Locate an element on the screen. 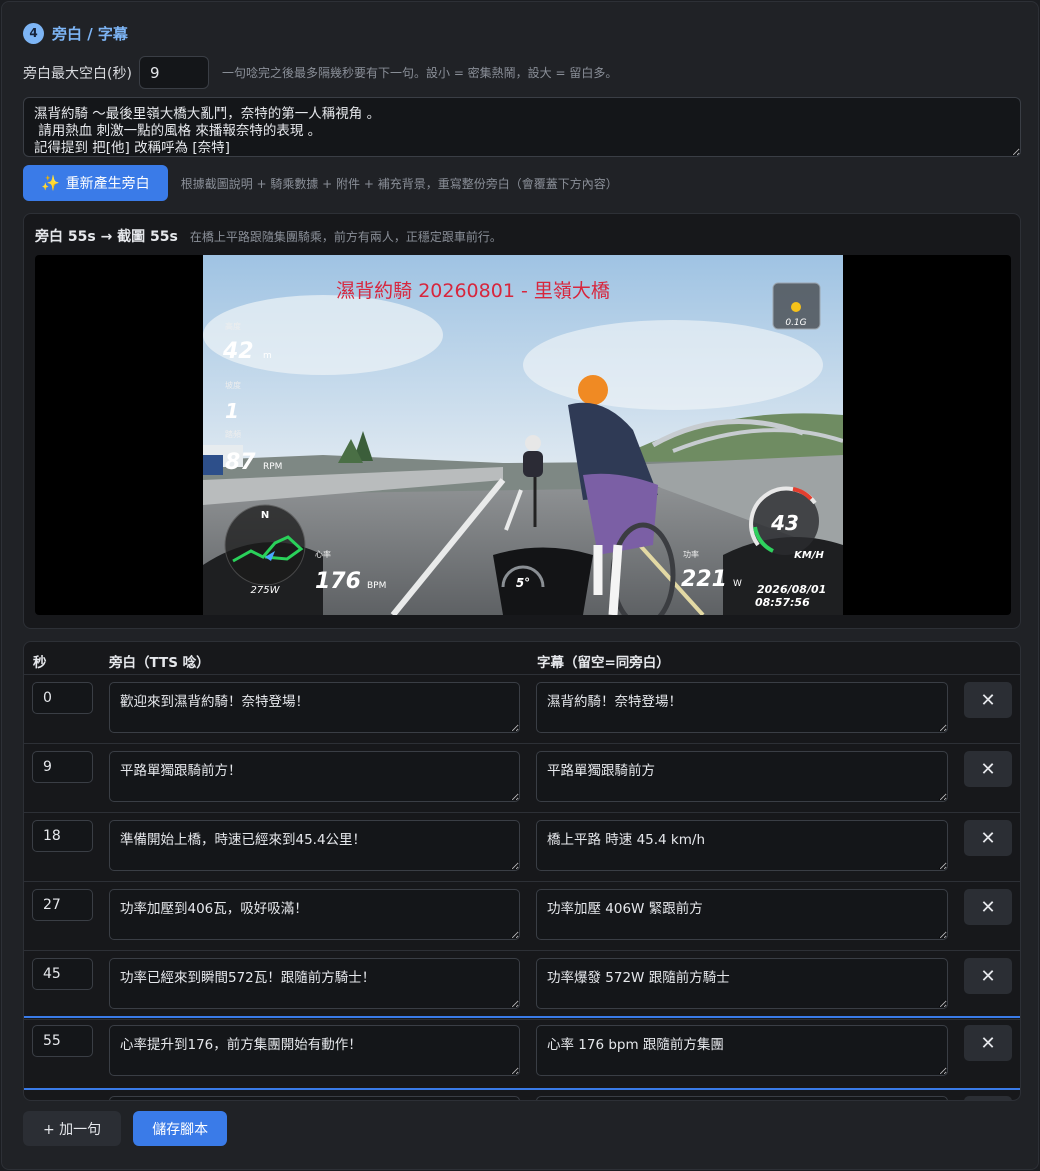 This screenshot has width=1040, height=1171. overlay-m3-value: 87 is located at coordinates (240, 462).